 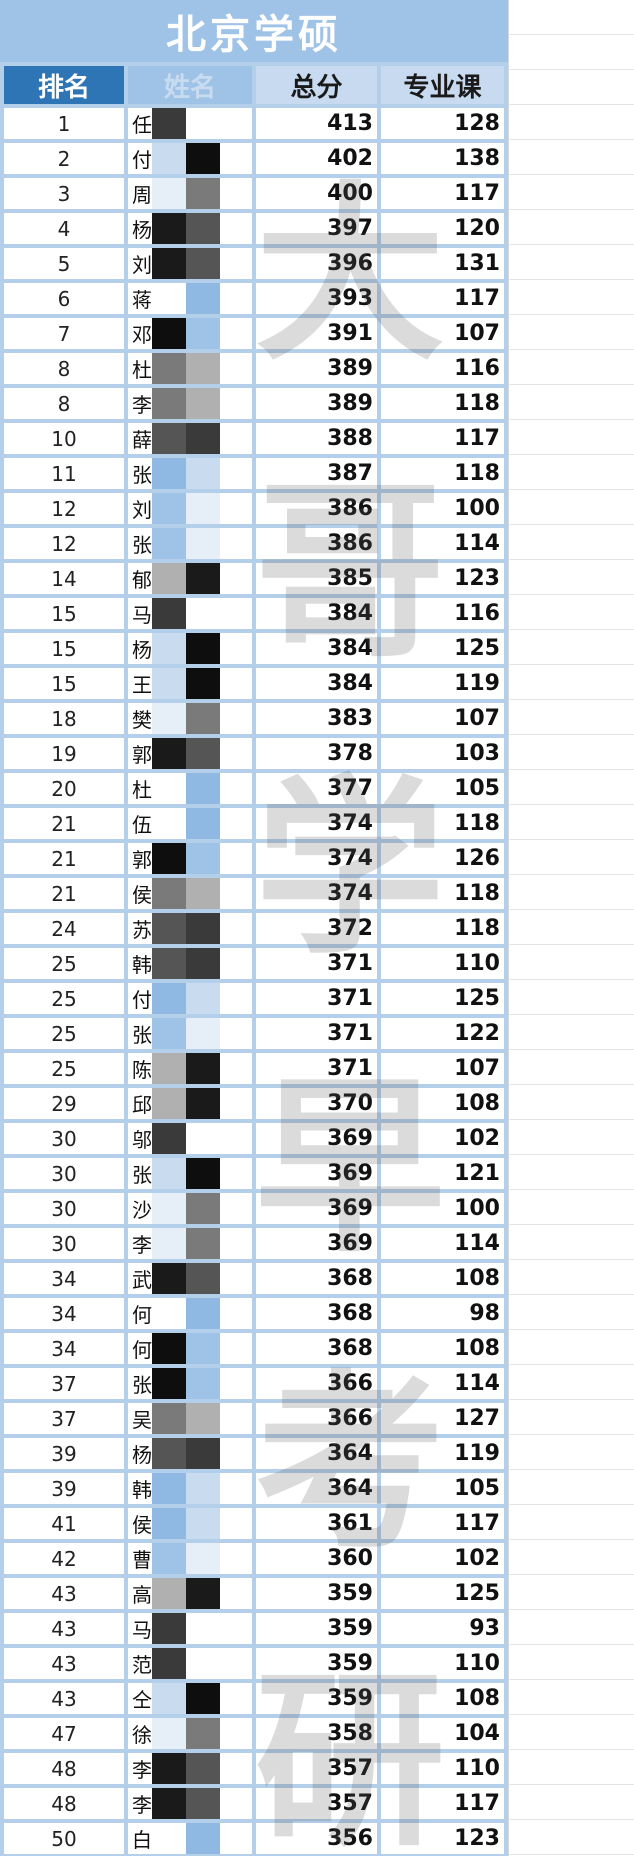 I want to click on table-row: 43 马 359 93, so click(x=254, y=1628).